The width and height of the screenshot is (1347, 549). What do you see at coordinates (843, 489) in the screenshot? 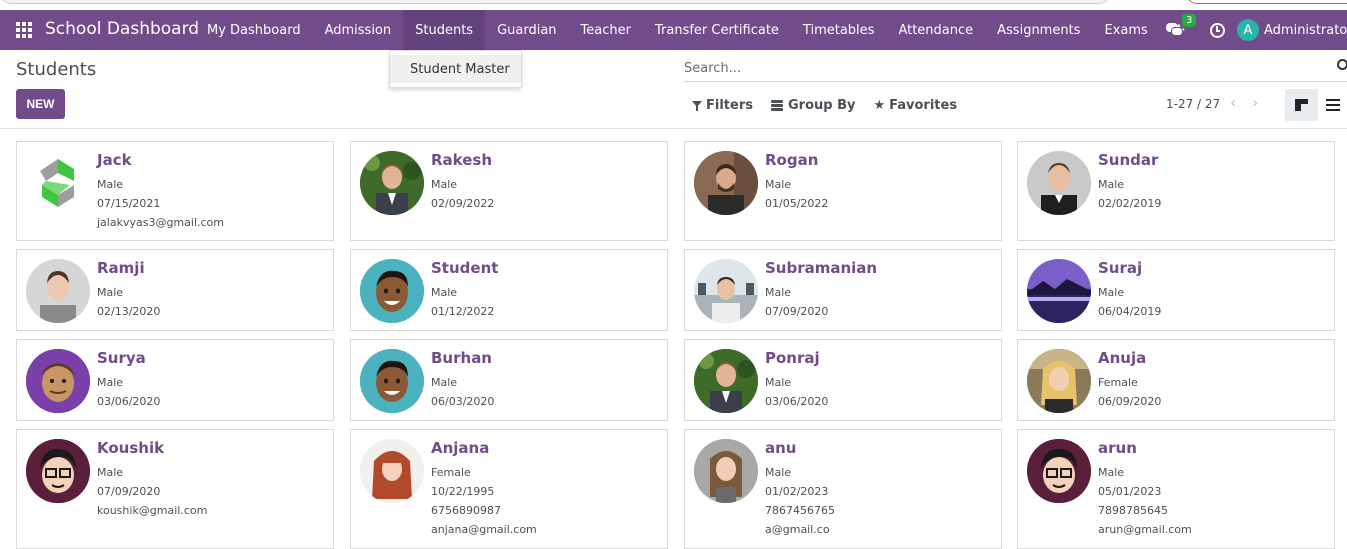
I see `student-card: anu Male 01/02/2023 7867456765 a@gmail.co` at bounding box center [843, 489].